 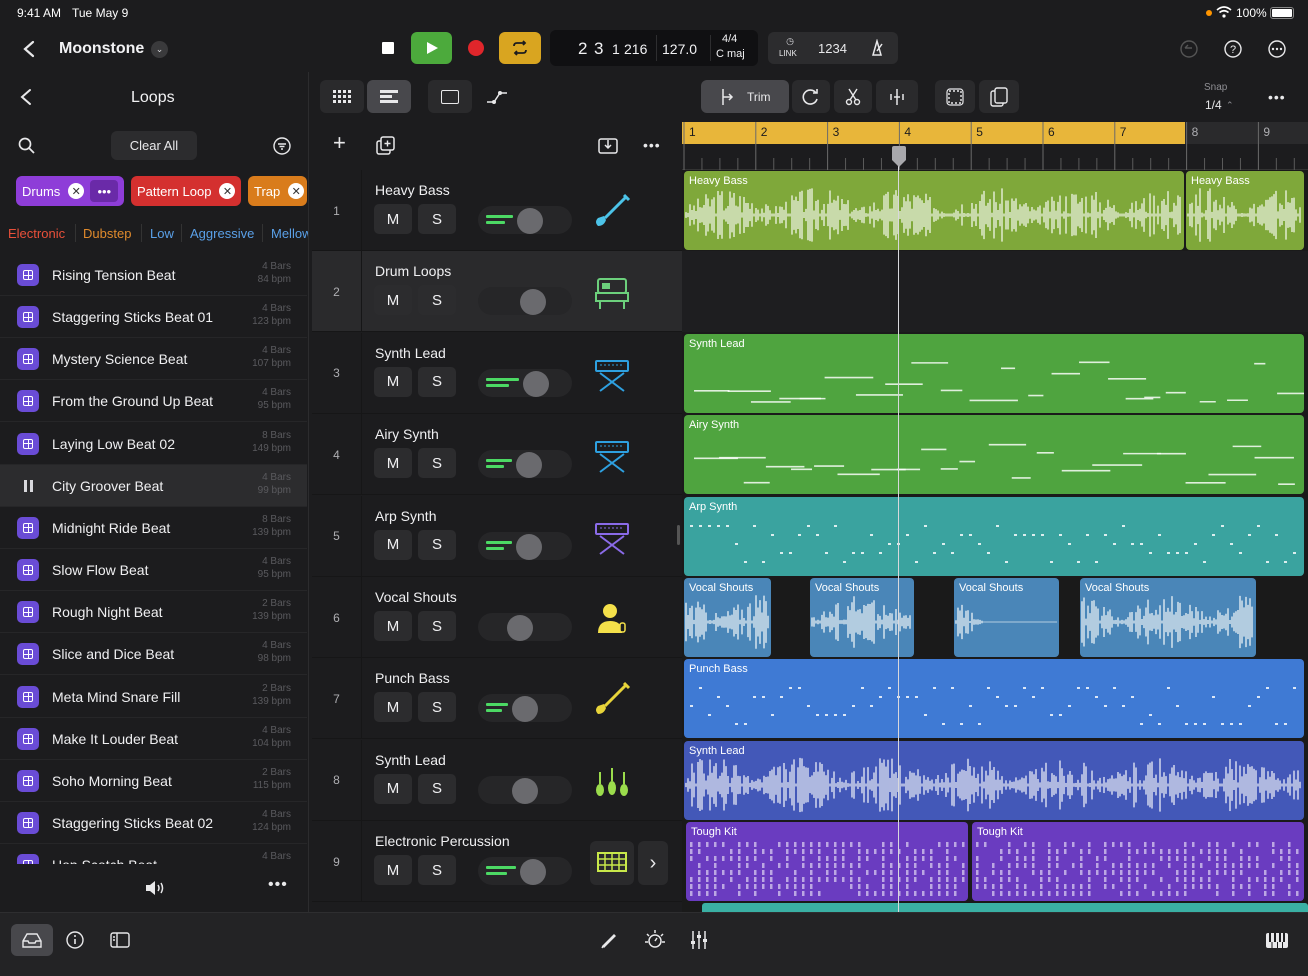 What do you see at coordinates (999, 96) in the screenshot?
I see `paste-button` at bounding box center [999, 96].